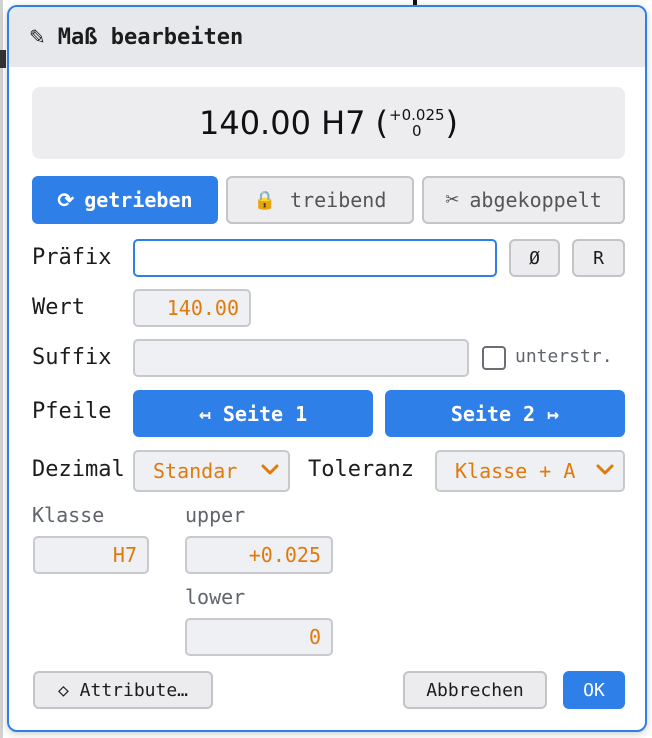 This screenshot has width=652, height=738. Describe the element at coordinates (37, 37) in the screenshot. I see `pencil-icon: ✎` at that location.